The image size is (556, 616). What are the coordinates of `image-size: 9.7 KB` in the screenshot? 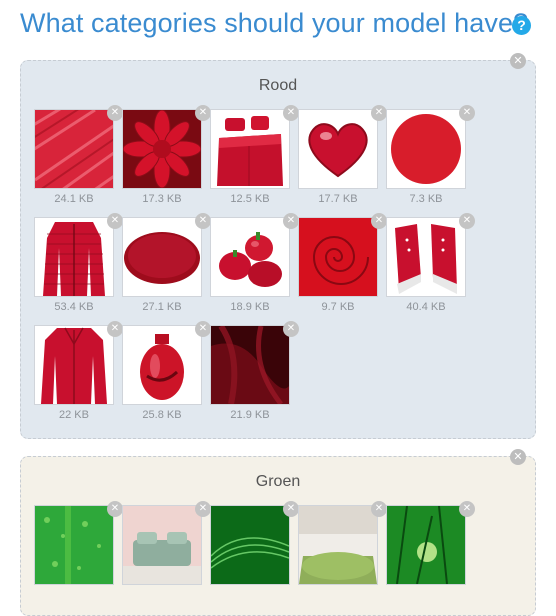 It's located at (338, 307).